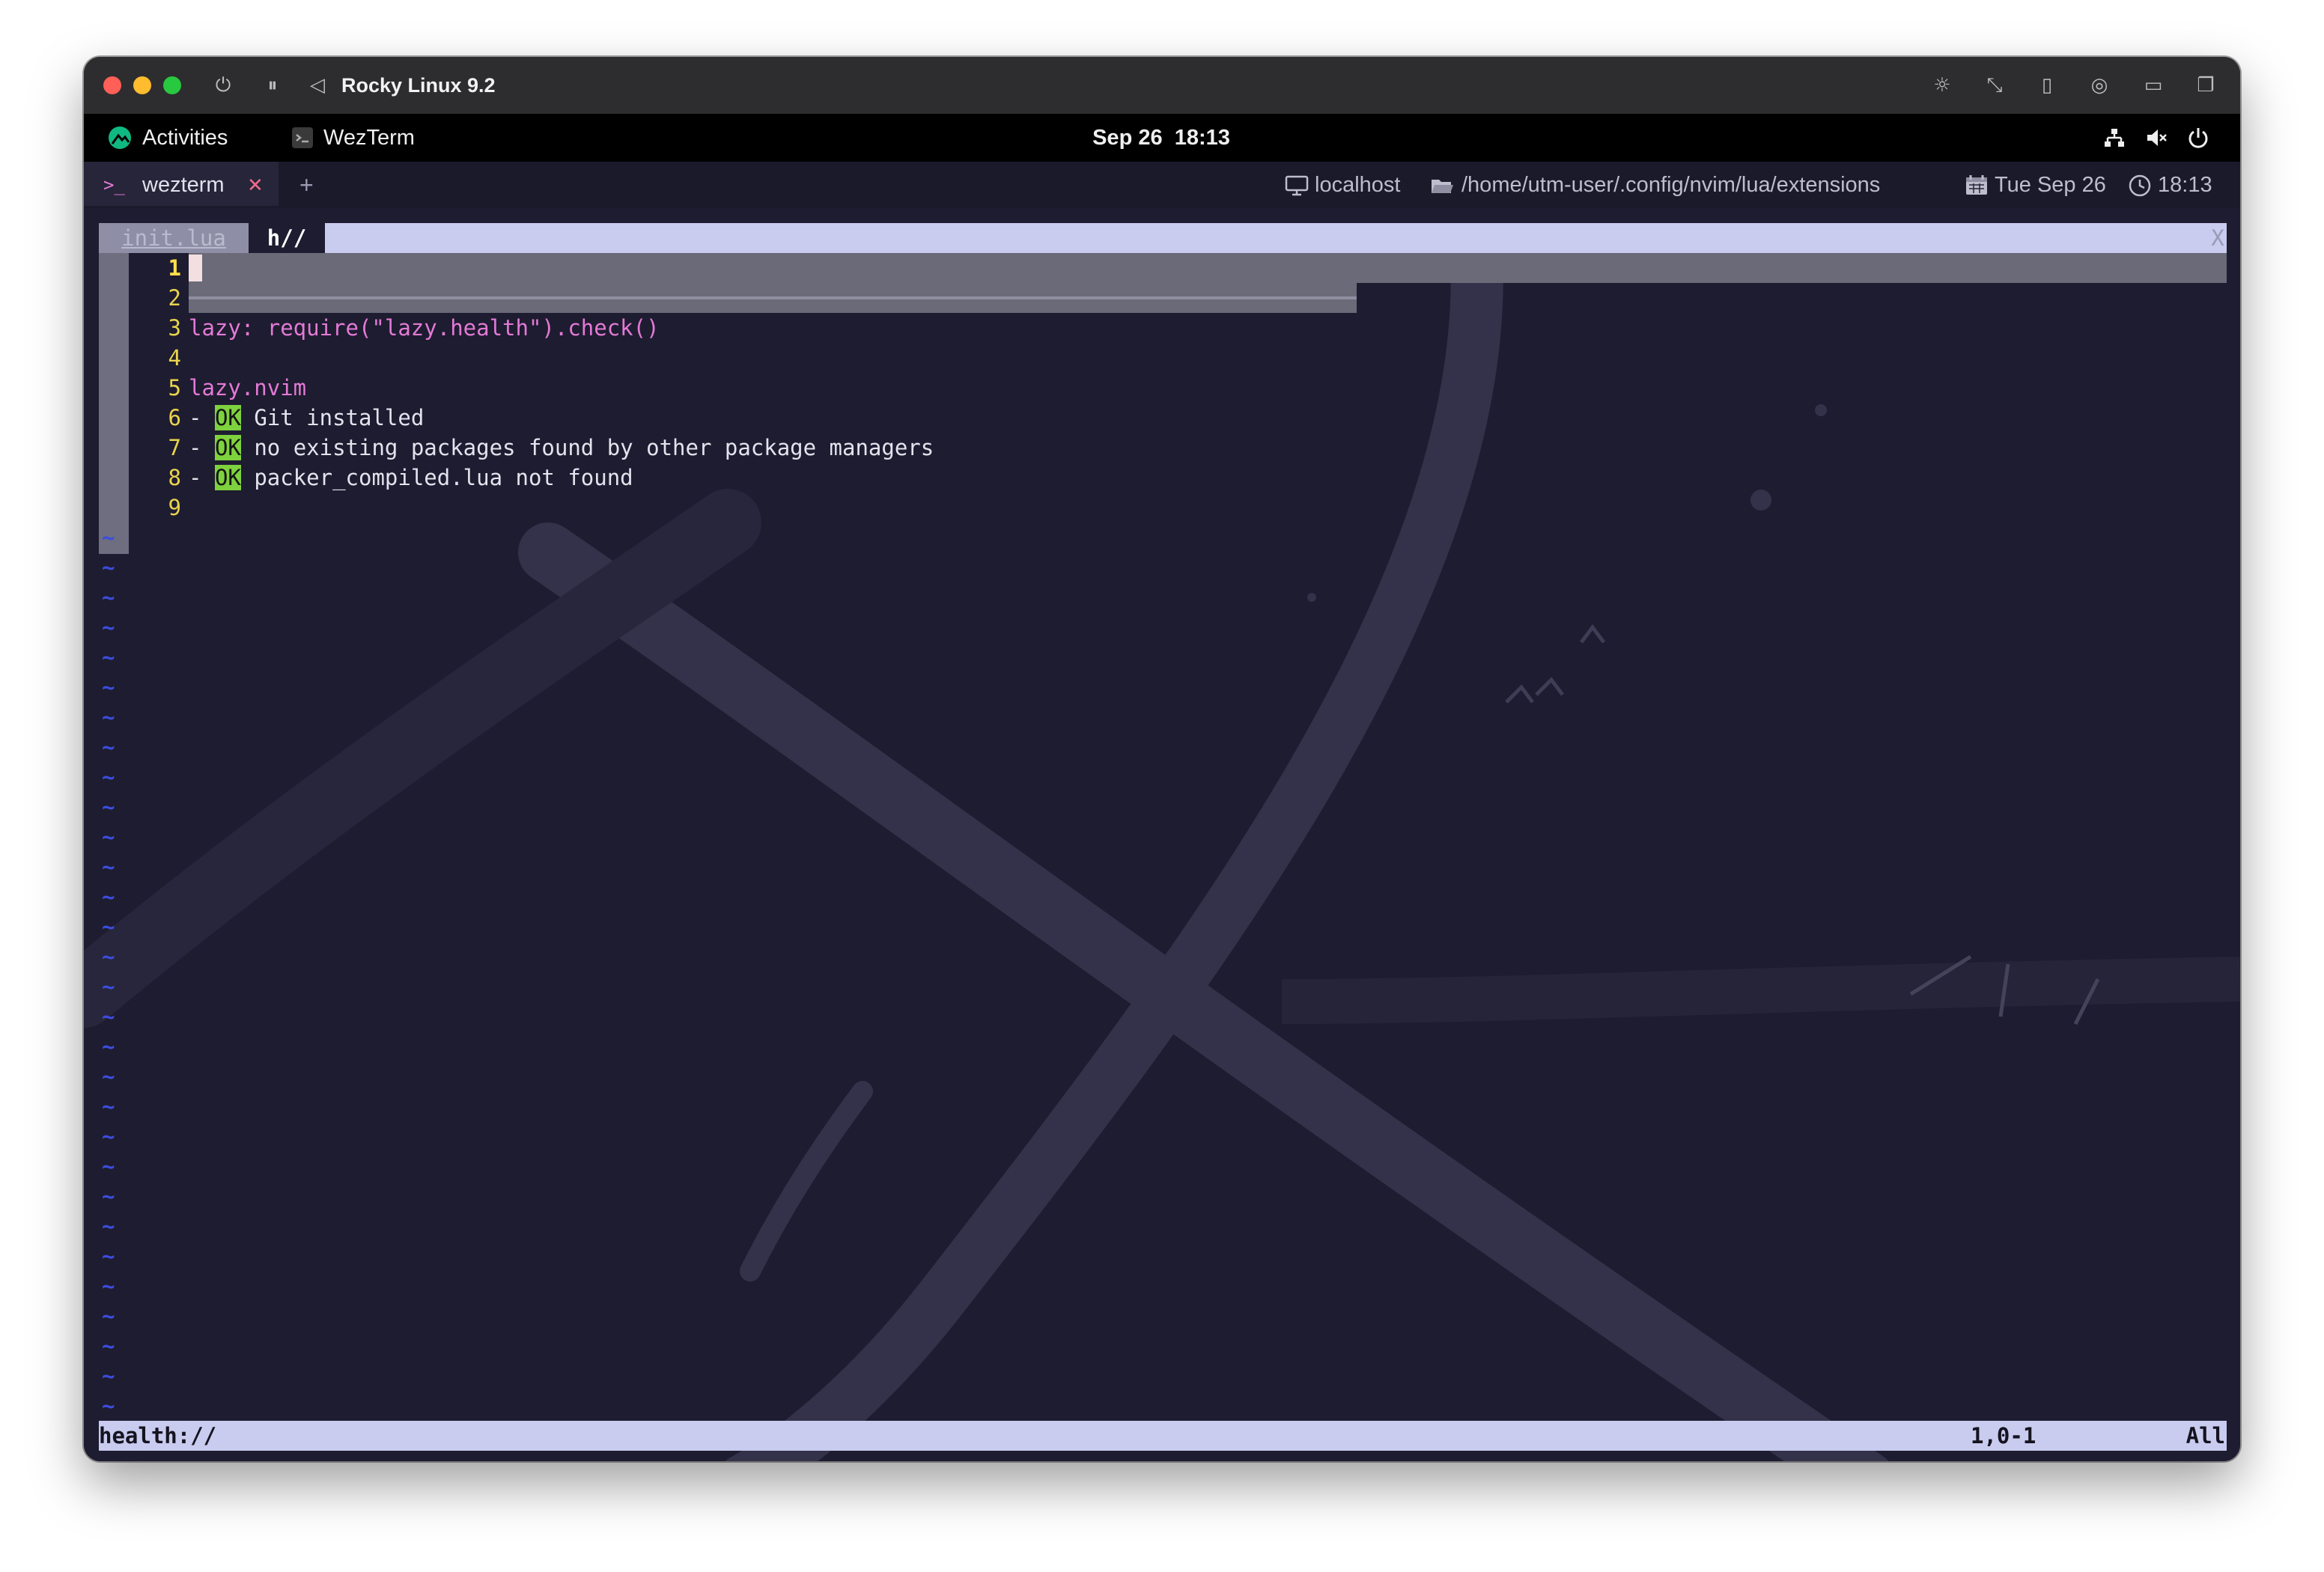  What do you see at coordinates (2114, 138) in the screenshot?
I see `network-icon` at bounding box center [2114, 138].